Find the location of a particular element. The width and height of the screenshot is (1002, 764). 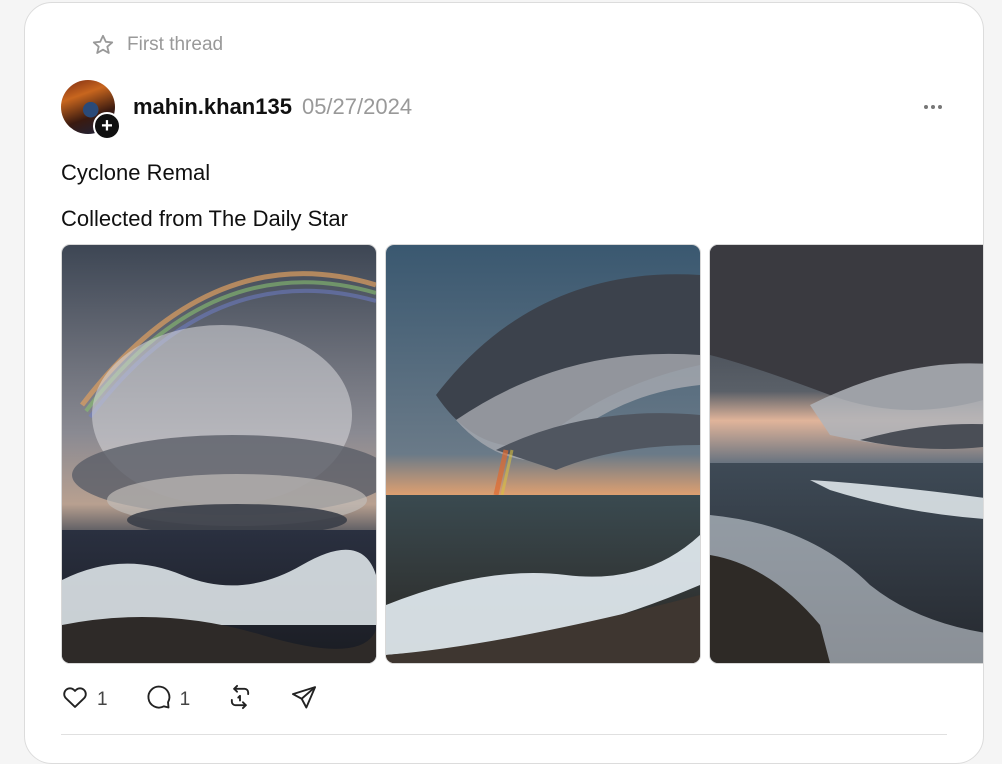

share-button is located at coordinates (304, 699).